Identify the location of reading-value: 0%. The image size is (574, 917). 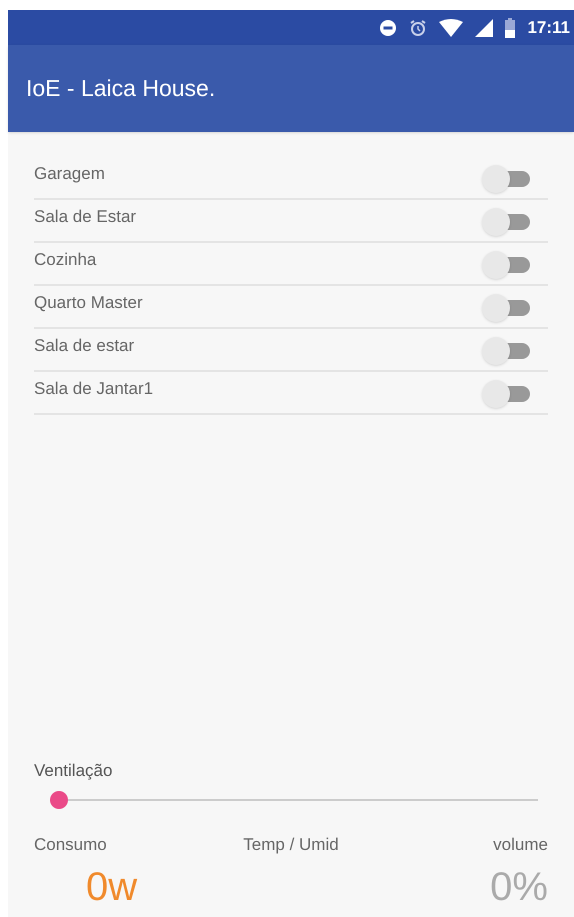
(519, 887).